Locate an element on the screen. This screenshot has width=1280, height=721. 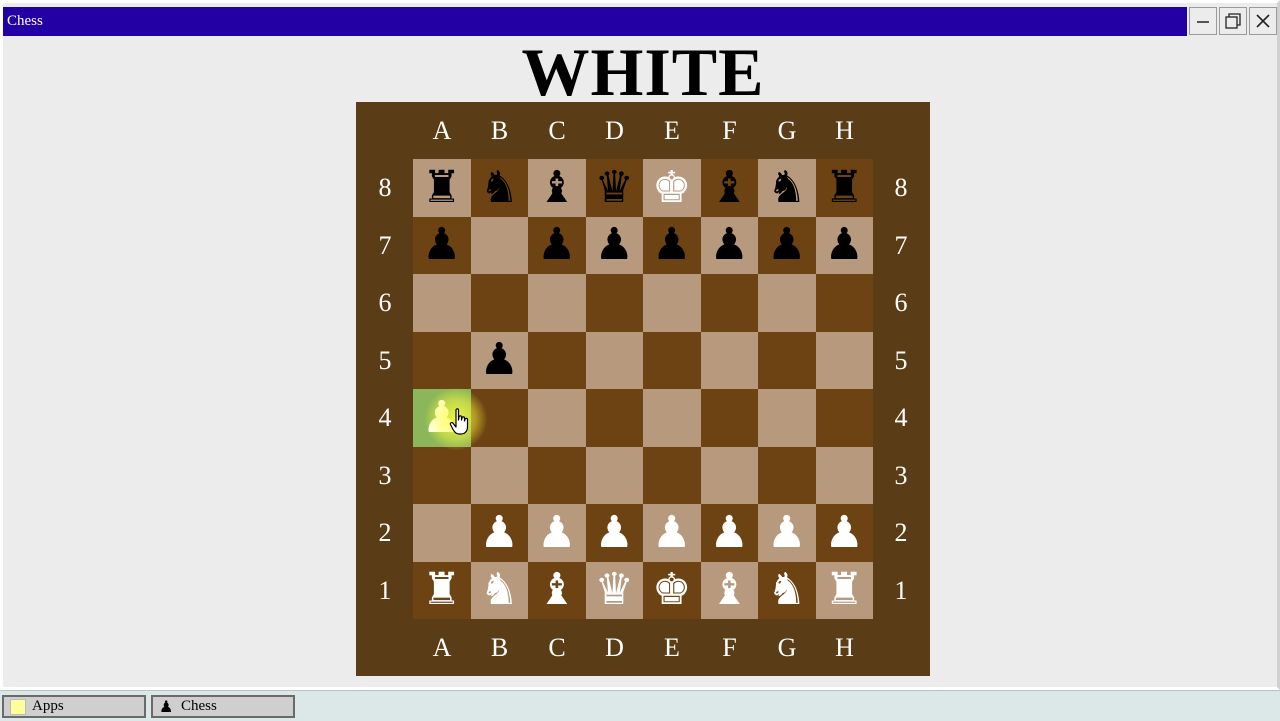
square-f1: ♝ is located at coordinates (729, 590).